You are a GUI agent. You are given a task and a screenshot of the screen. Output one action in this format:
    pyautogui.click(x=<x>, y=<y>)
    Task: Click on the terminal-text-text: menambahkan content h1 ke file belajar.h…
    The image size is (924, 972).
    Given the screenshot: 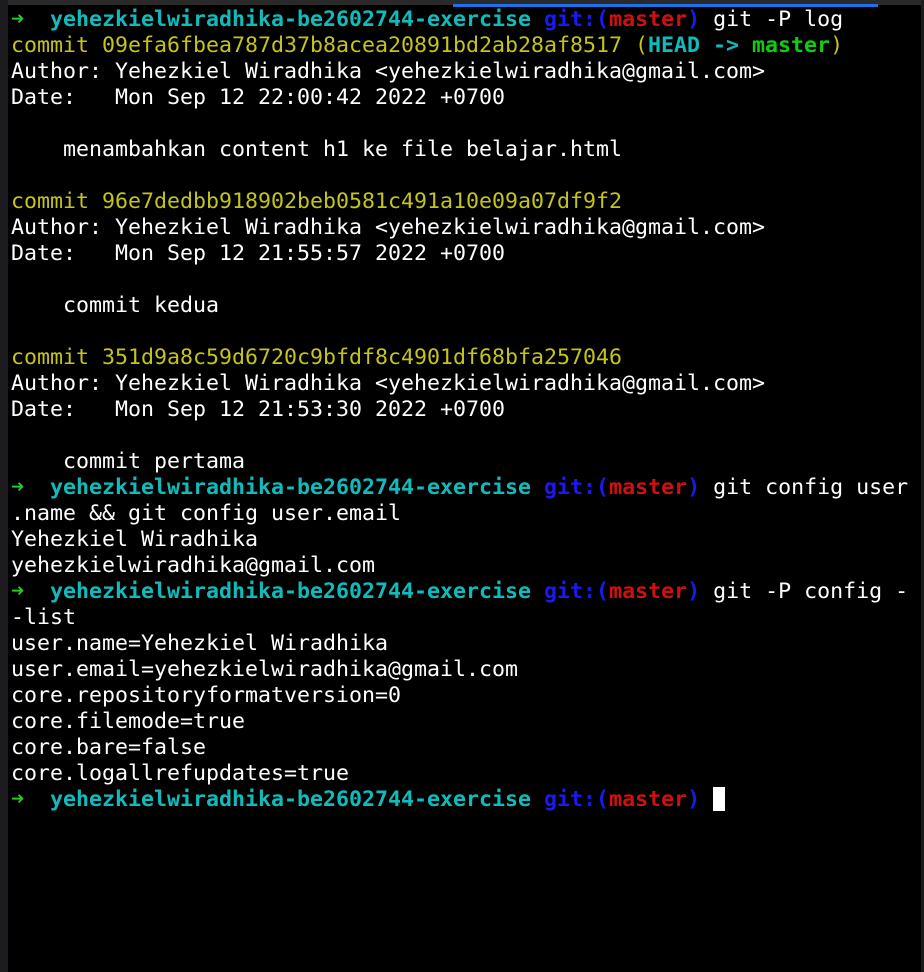 What is the action you would take?
    pyautogui.click(x=317, y=149)
    